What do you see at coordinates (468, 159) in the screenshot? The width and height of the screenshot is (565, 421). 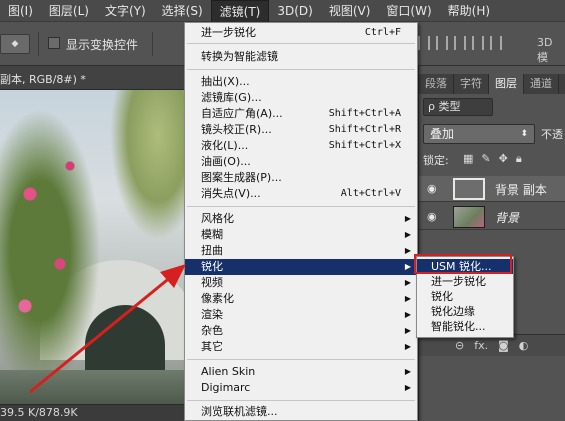 I see `lock-transparent-icon: ▦` at bounding box center [468, 159].